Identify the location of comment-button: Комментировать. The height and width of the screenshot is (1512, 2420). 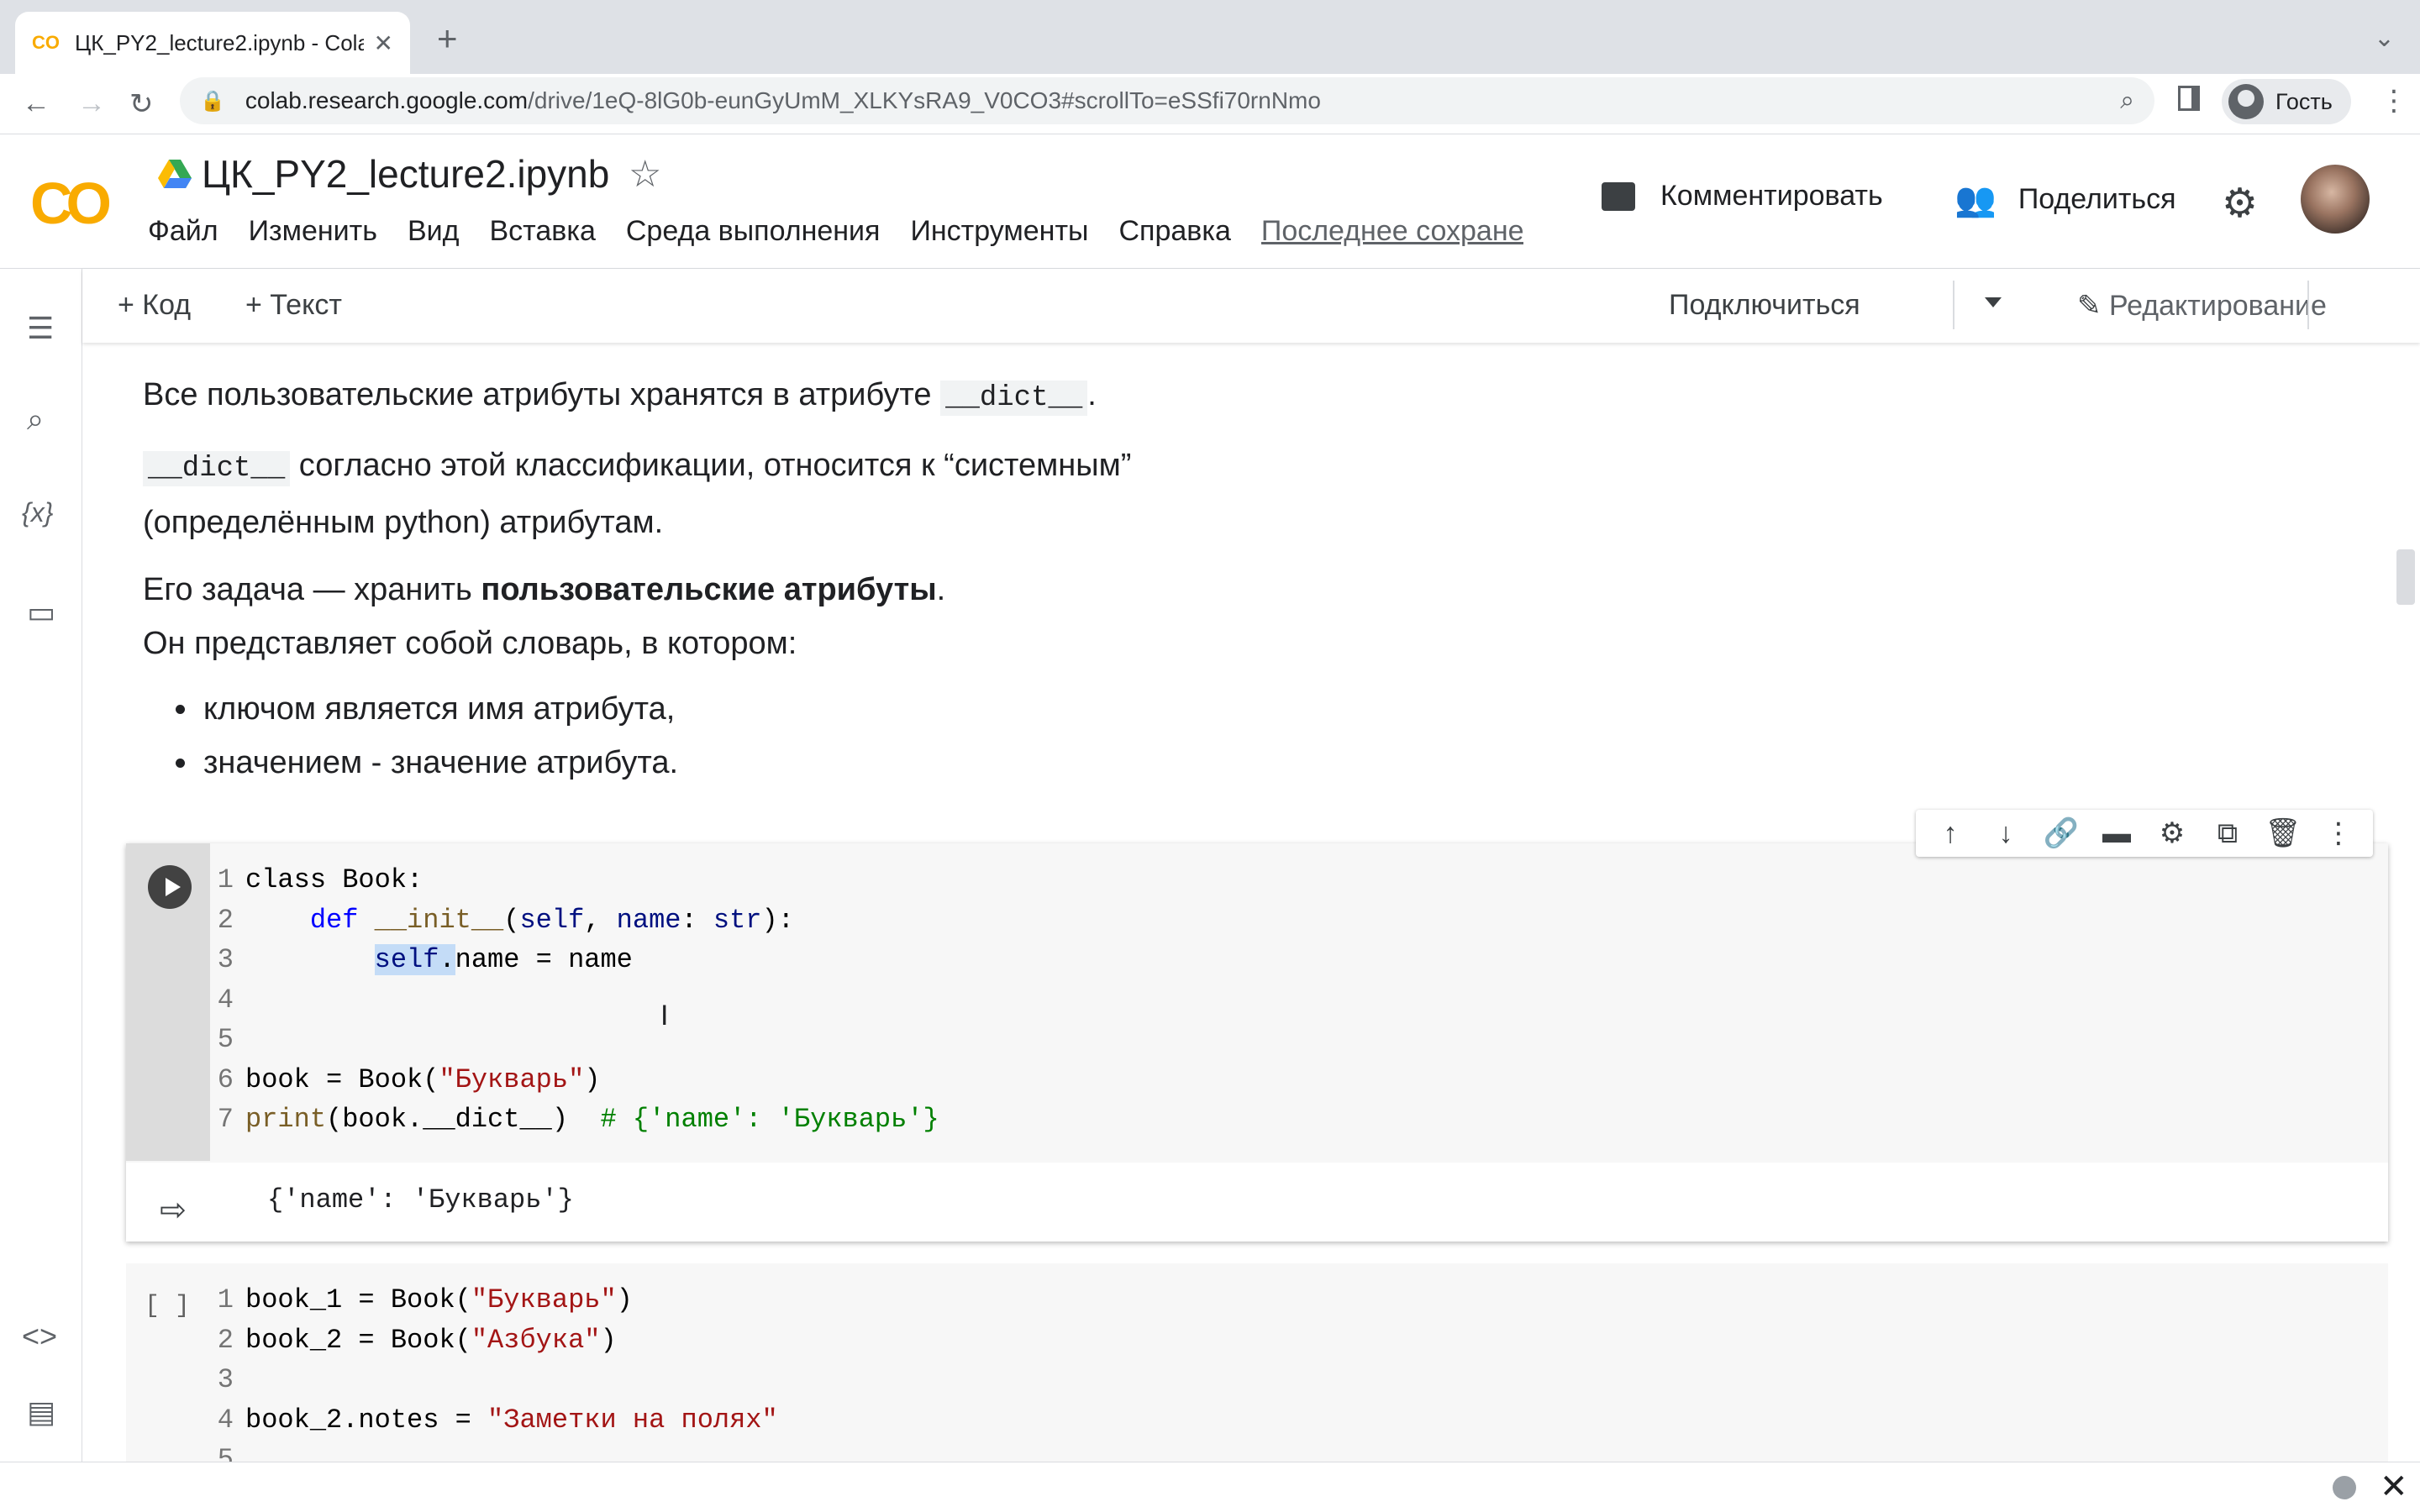
(1742, 196).